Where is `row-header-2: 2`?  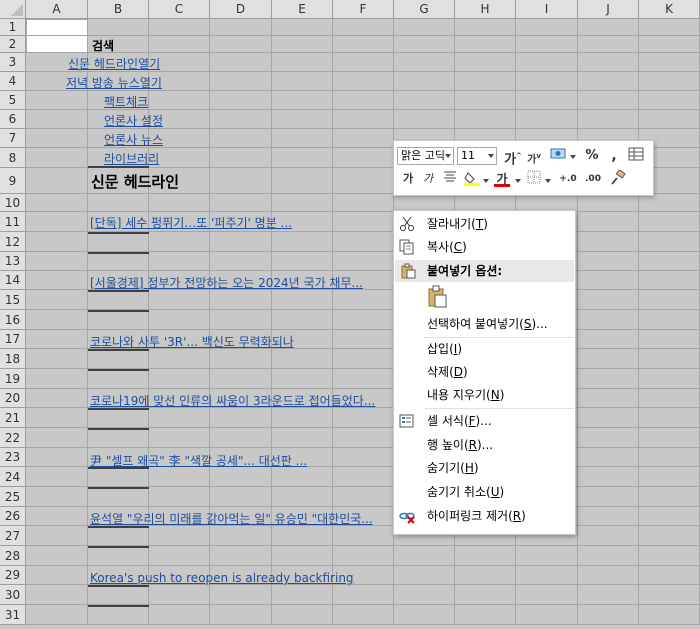 row-header-2: 2 is located at coordinates (13, 44).